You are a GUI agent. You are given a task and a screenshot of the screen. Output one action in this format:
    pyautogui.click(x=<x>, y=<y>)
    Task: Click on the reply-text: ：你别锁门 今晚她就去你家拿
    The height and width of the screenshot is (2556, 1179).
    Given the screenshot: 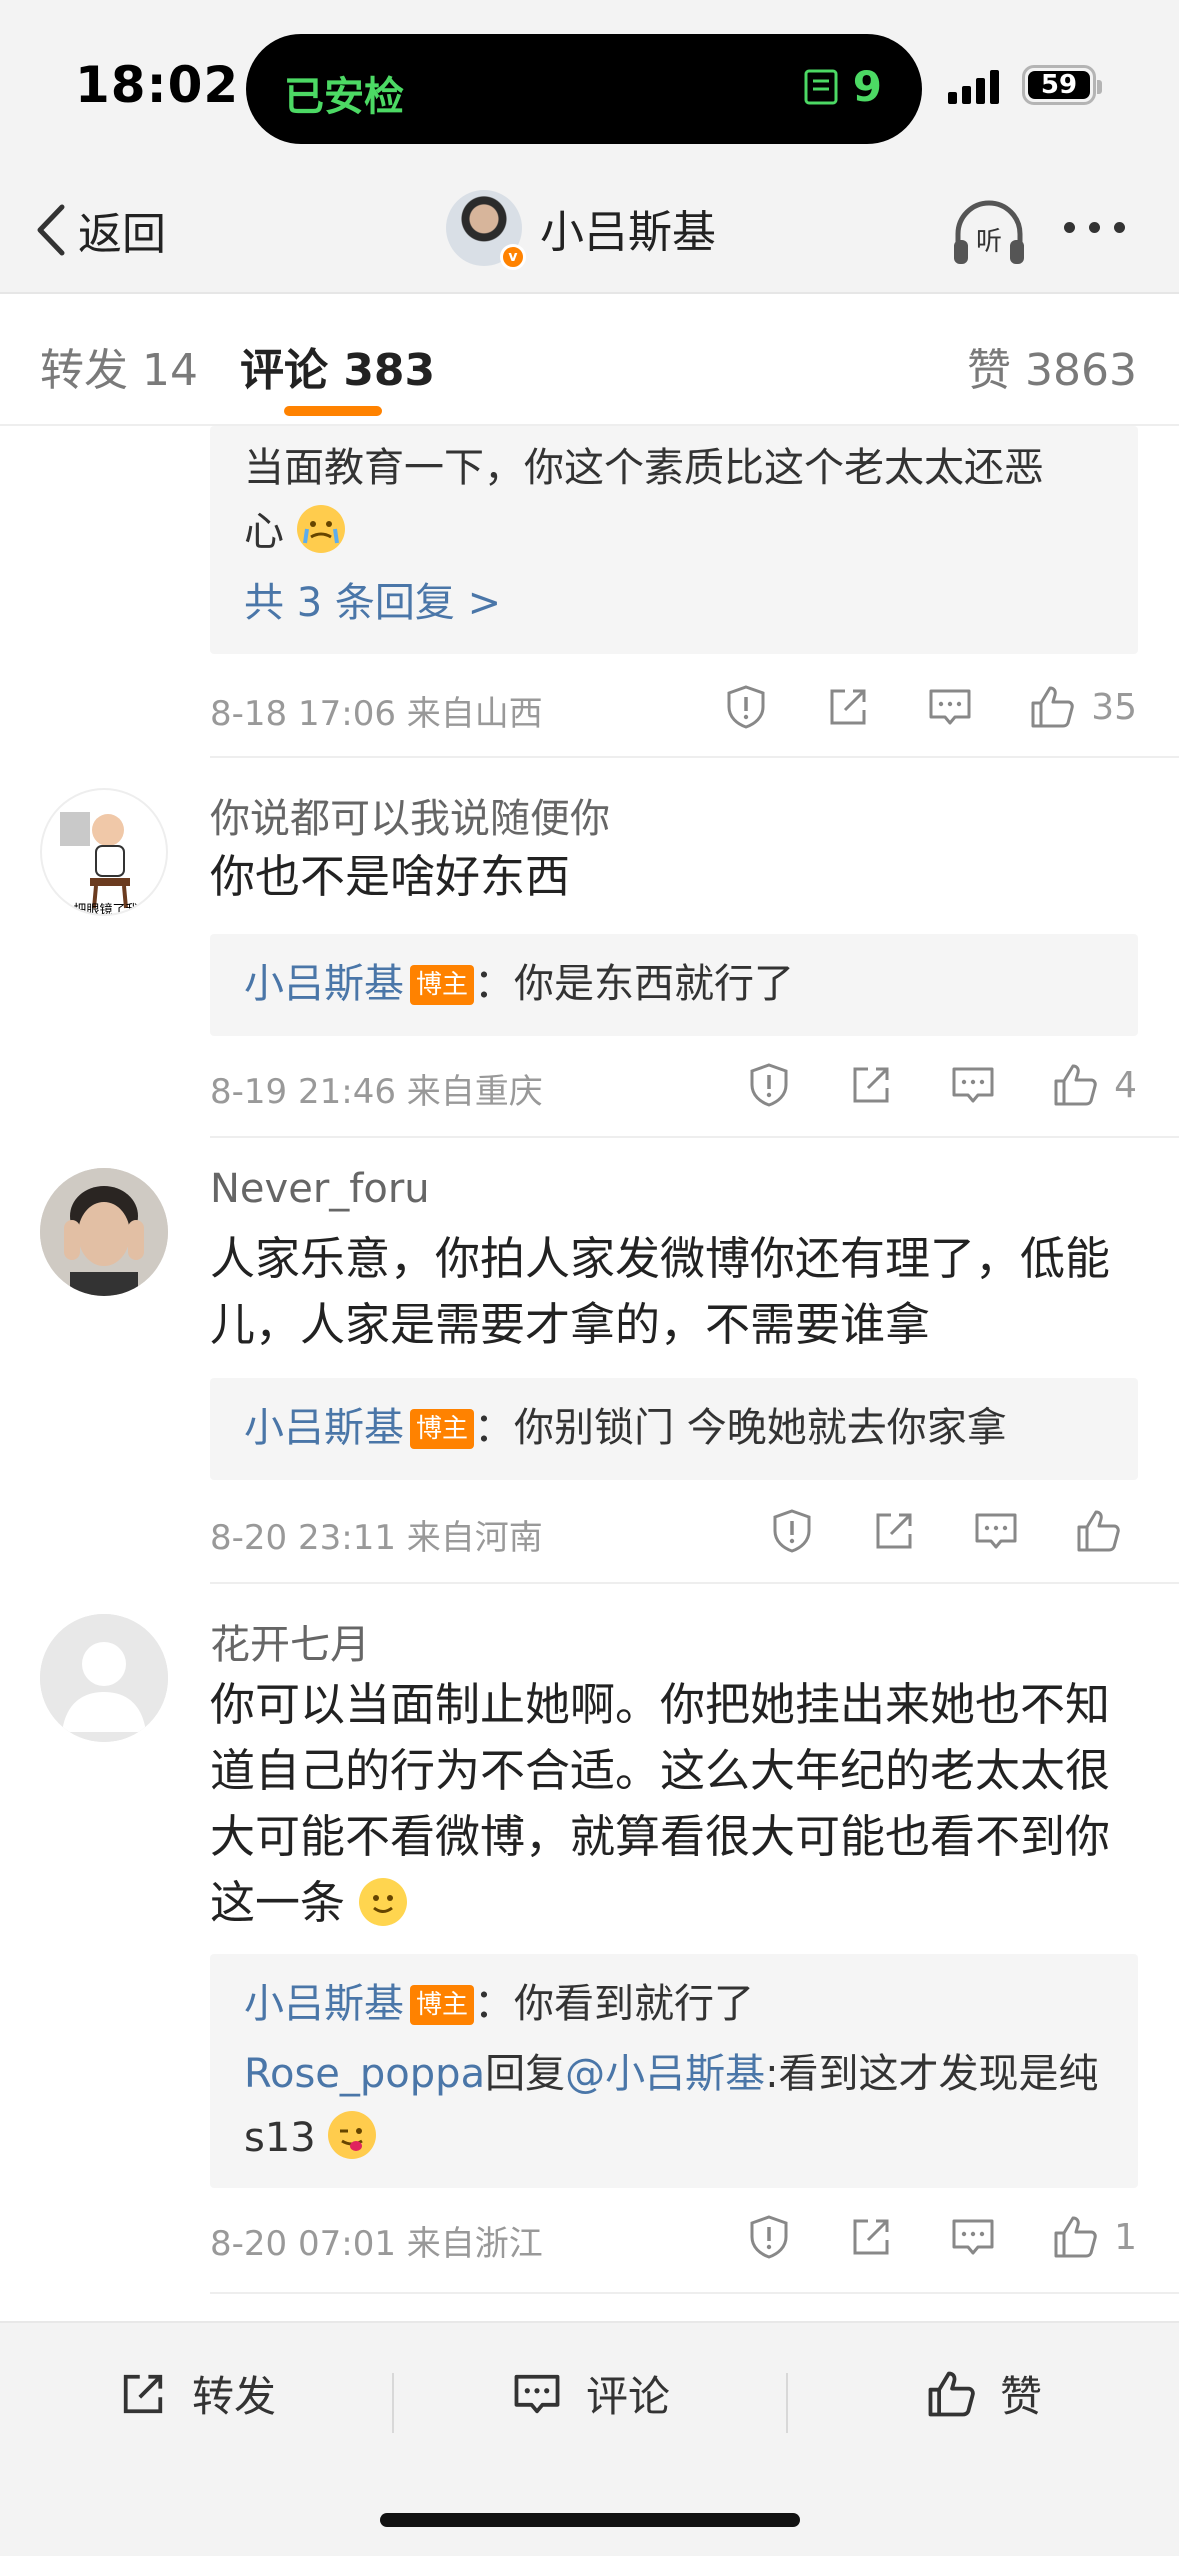 What is the action you would take?
    pyautogui.click(x=740, y=1428)
    